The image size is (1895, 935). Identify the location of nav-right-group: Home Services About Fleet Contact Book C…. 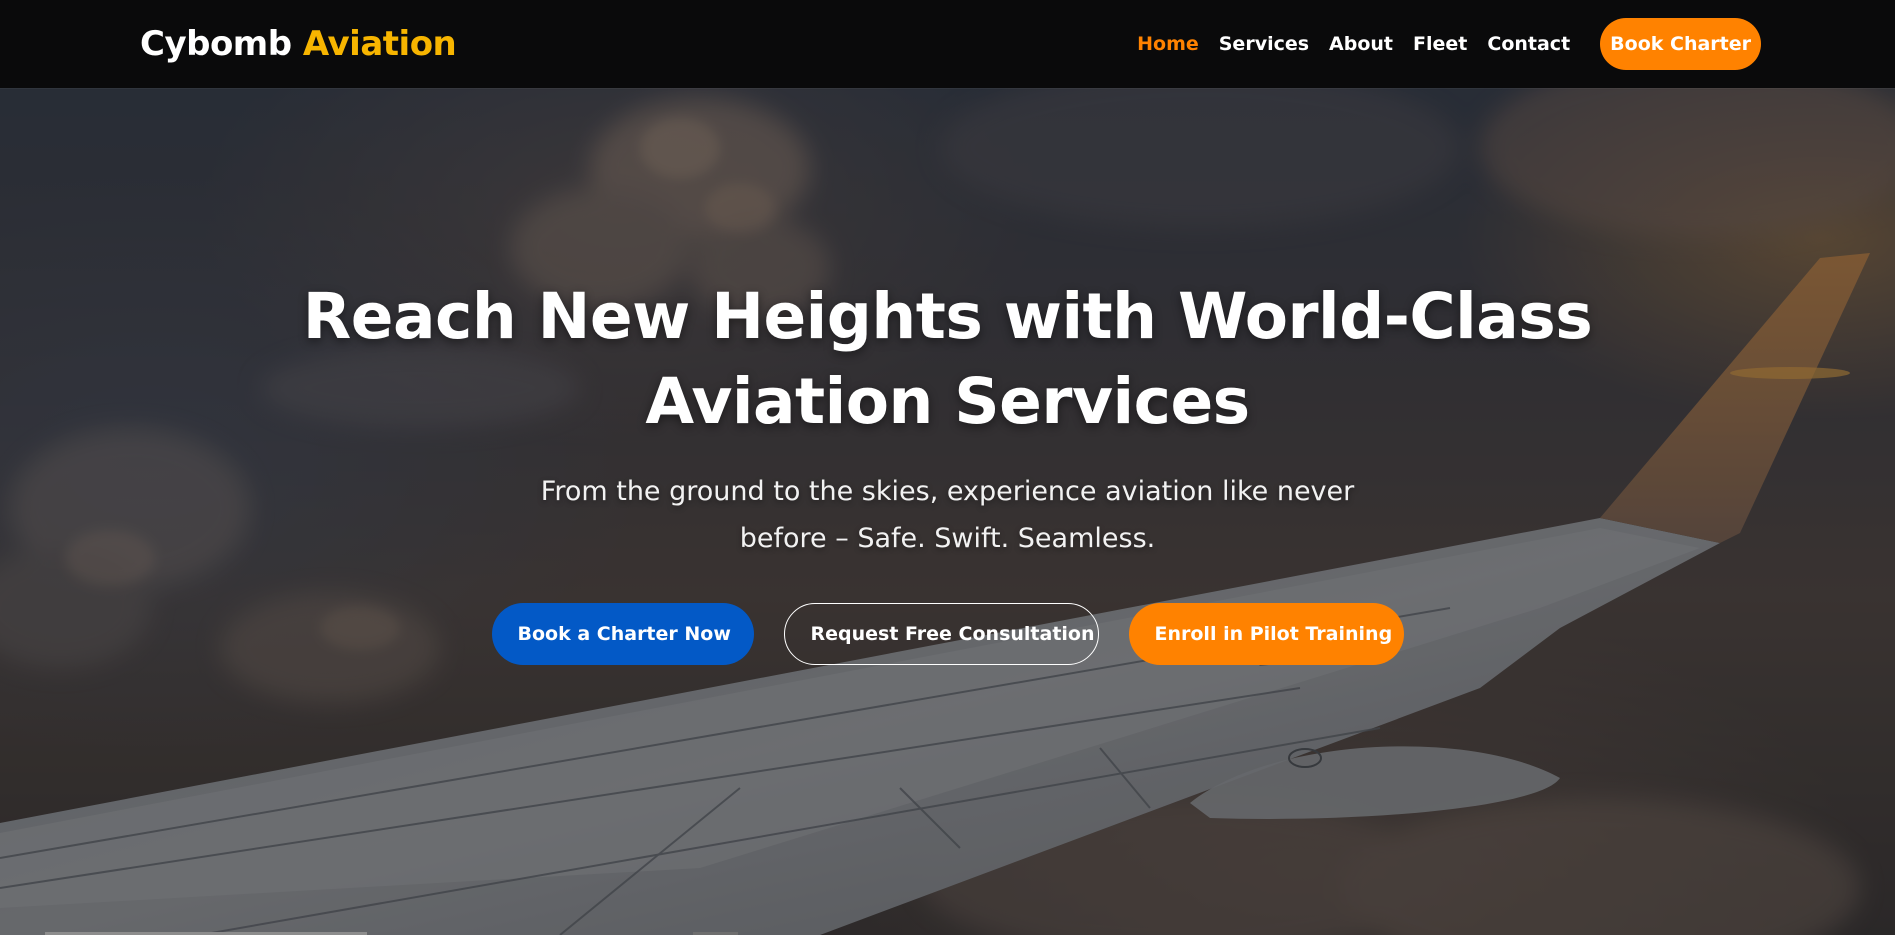
(1449, 44).